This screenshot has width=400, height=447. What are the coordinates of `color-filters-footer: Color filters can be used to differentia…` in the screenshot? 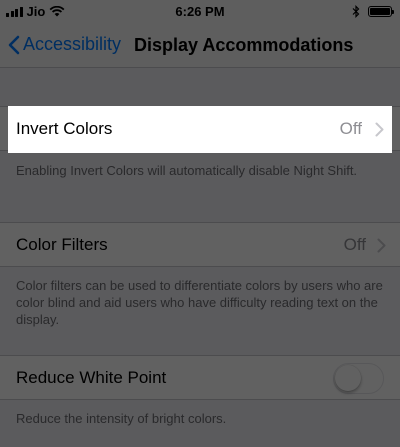 It's located at (199, 302).